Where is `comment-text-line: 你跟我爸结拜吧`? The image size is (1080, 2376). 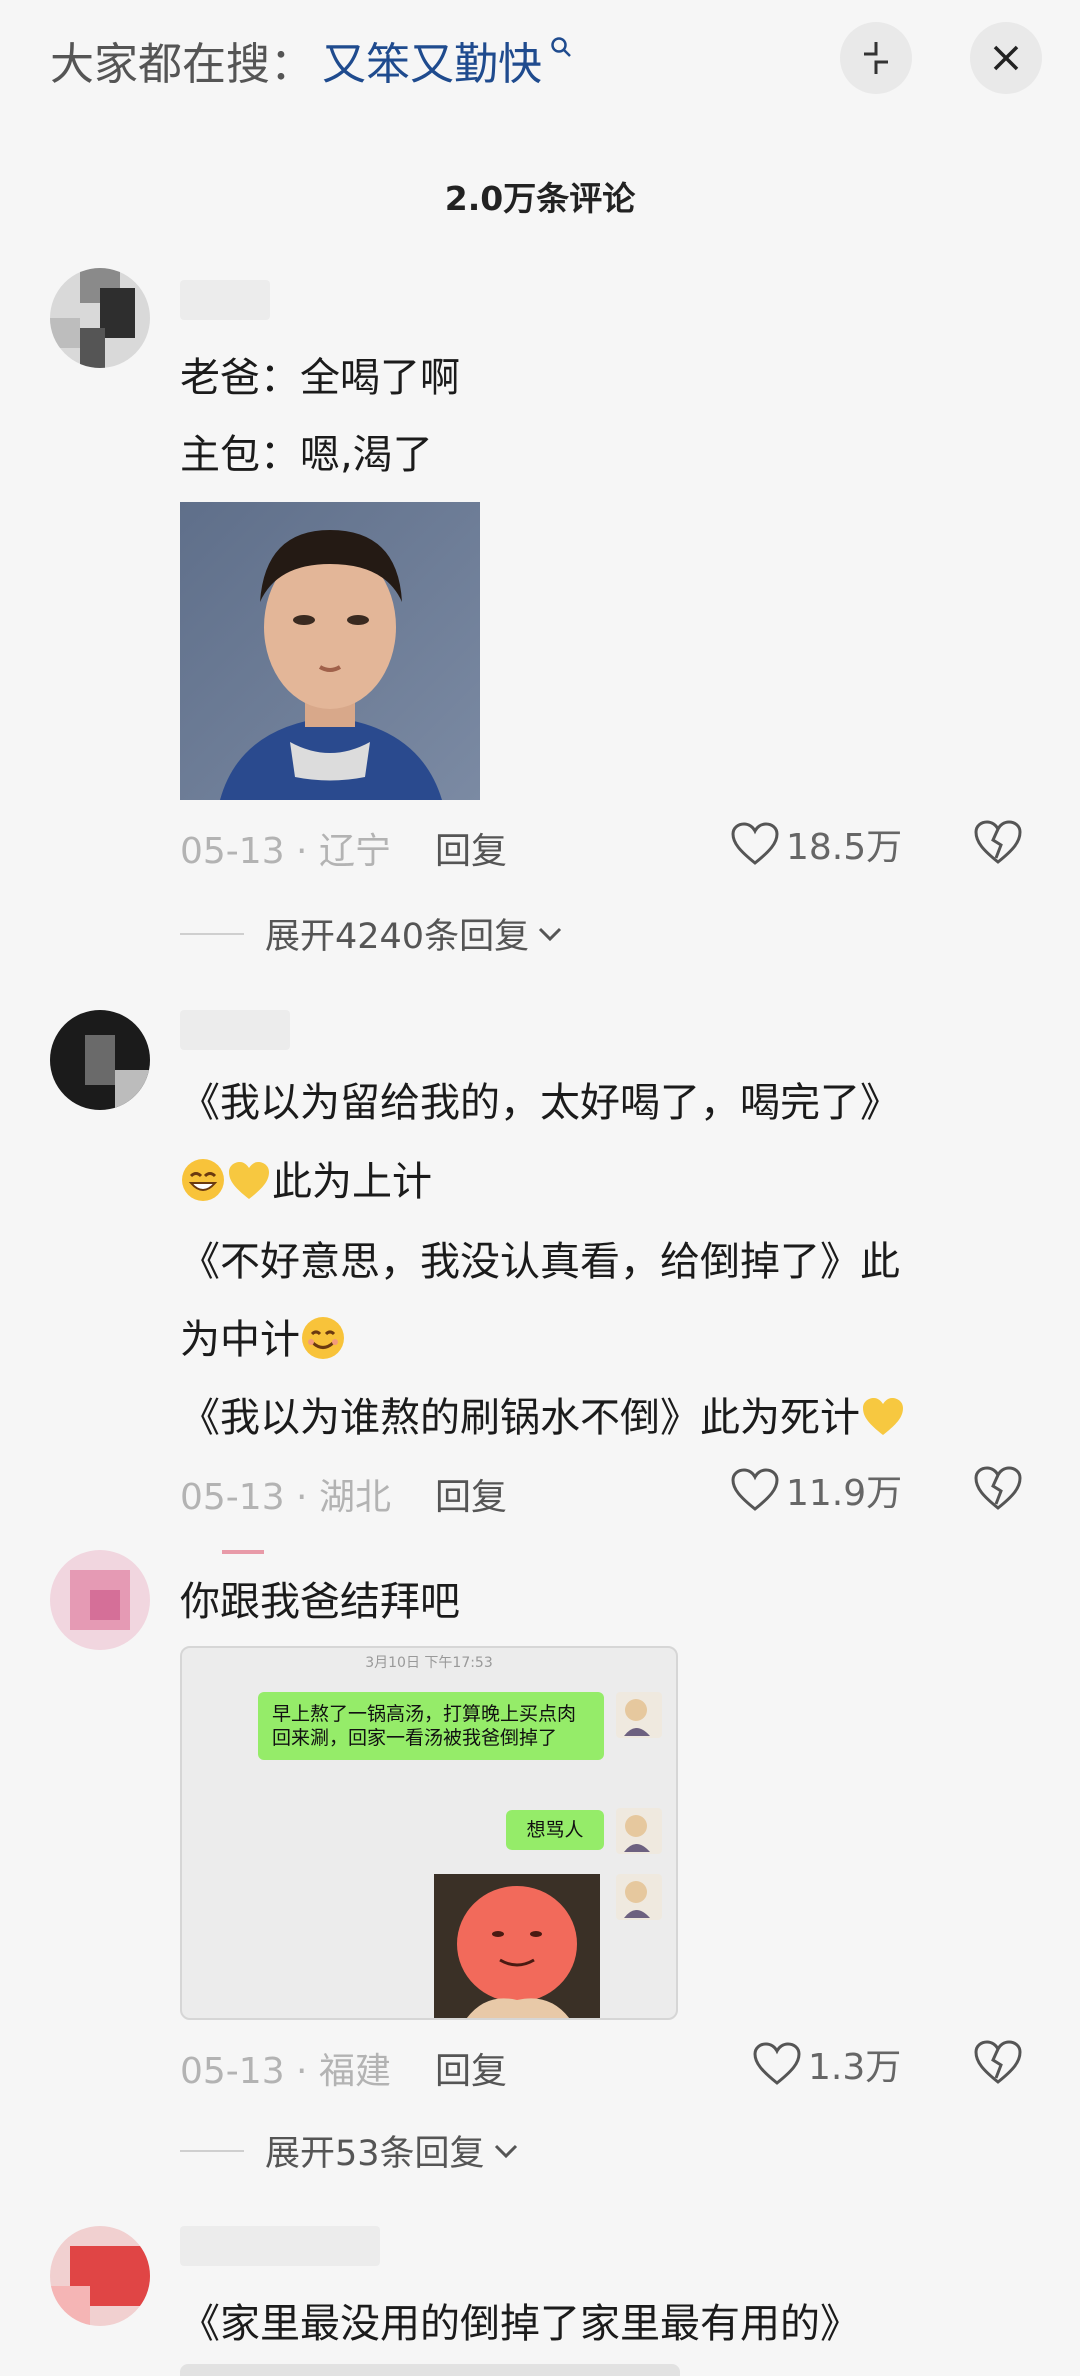
comment-text-line: 你跟我爸结拜吧 is located at coordinates (320, 1602).